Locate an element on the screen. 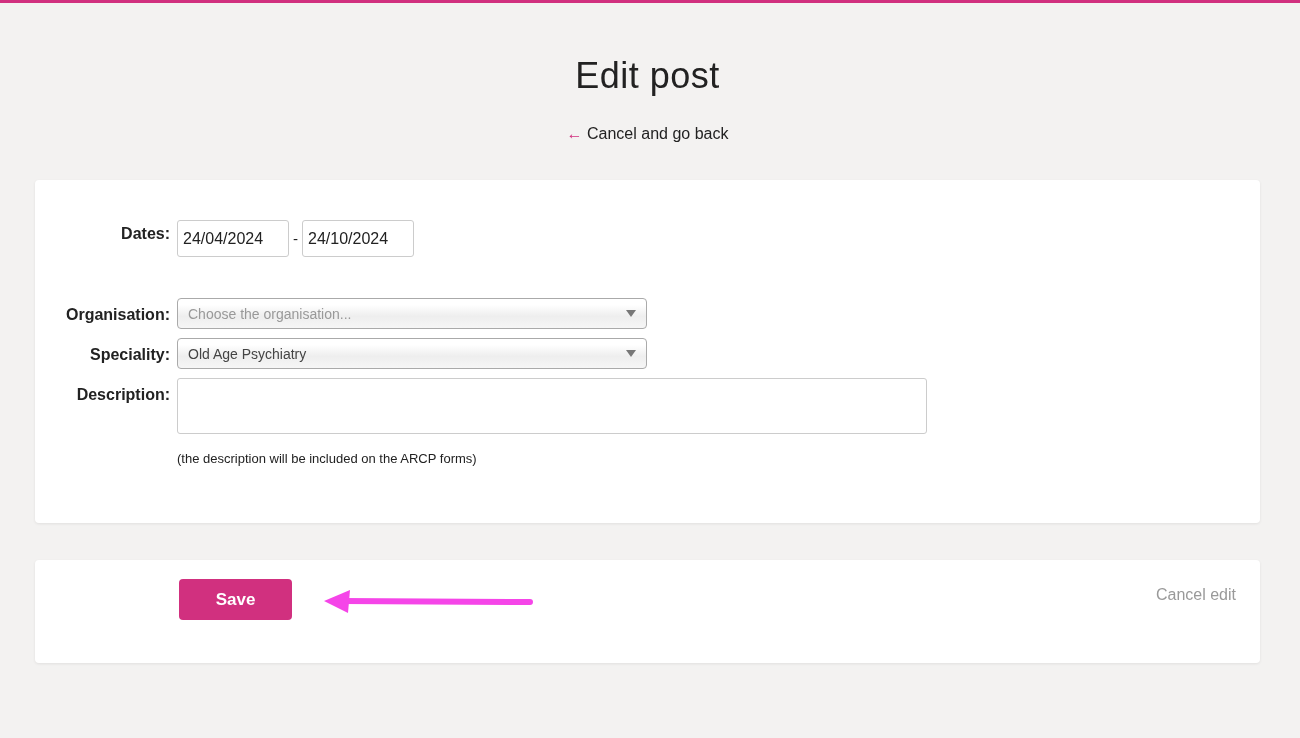  end-date-field: 24/10/2024 is located at coordinates (358, 238).